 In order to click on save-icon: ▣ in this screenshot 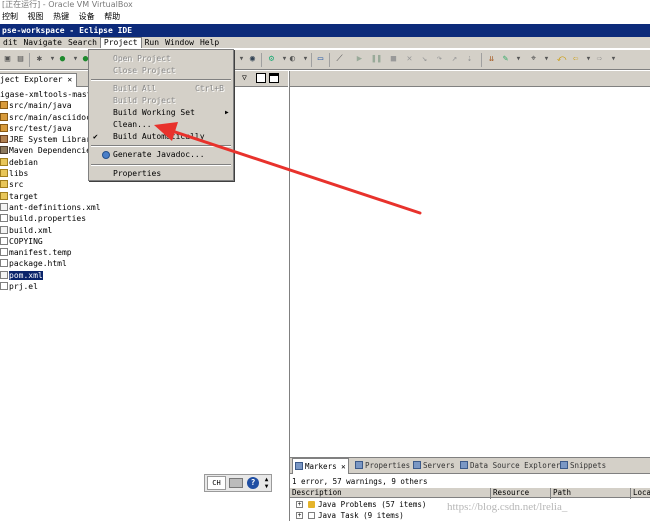, I will do `click(7, 59)`.